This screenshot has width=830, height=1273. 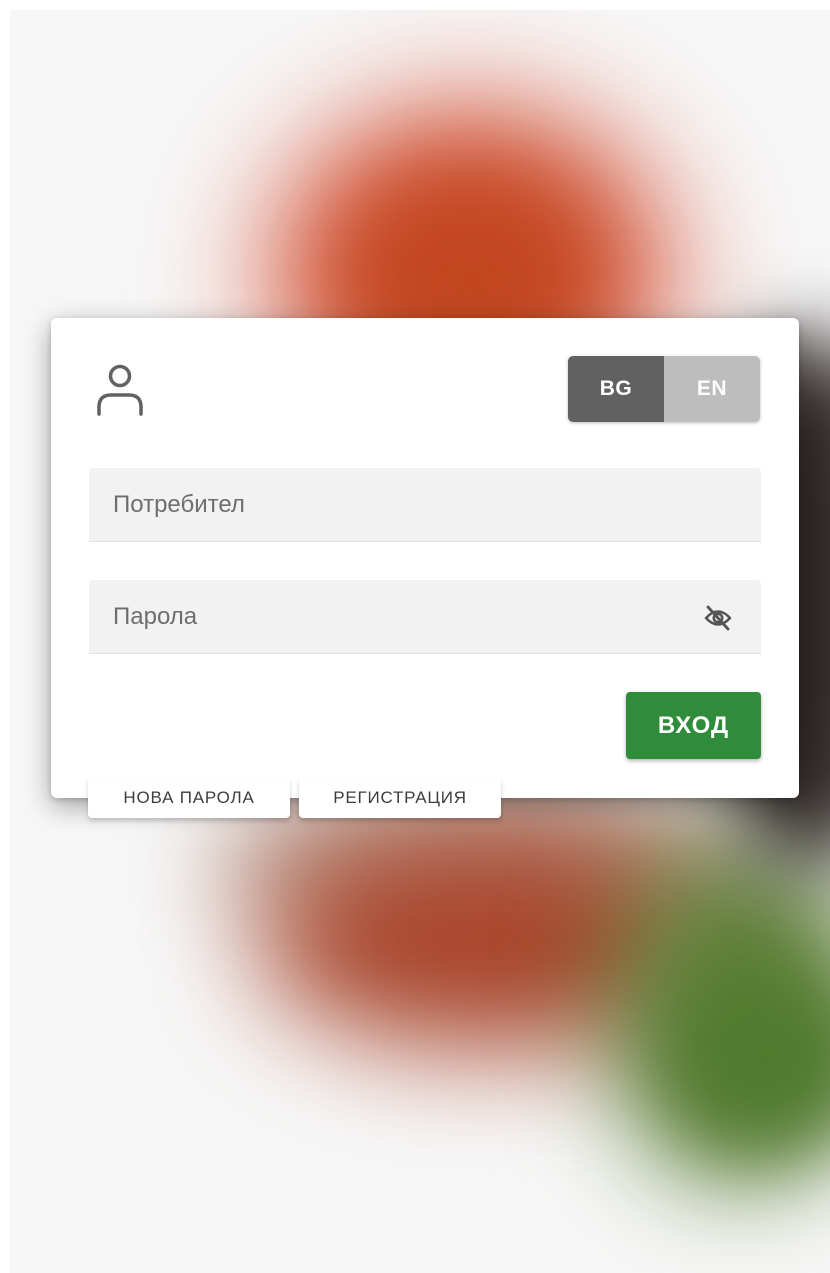 I want to click on login-button: ВХОД, so click(x=693, y=725).